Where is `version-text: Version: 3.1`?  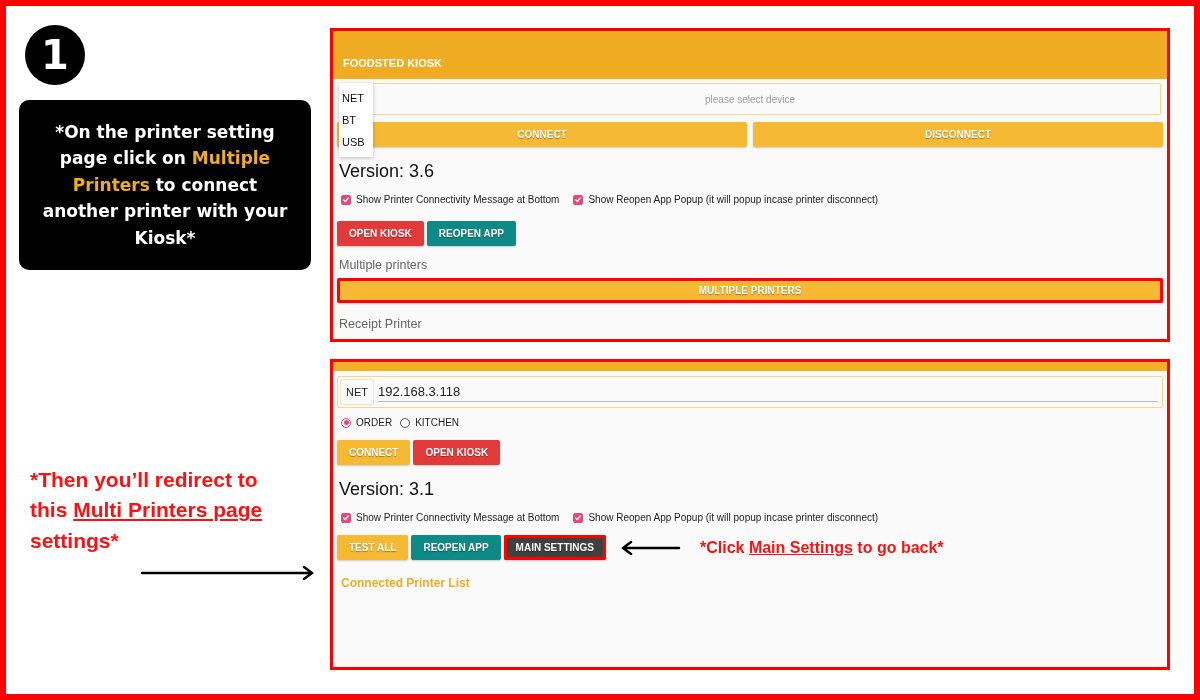 version-text: Version: 3.1 is located at coordinates (387, 489).